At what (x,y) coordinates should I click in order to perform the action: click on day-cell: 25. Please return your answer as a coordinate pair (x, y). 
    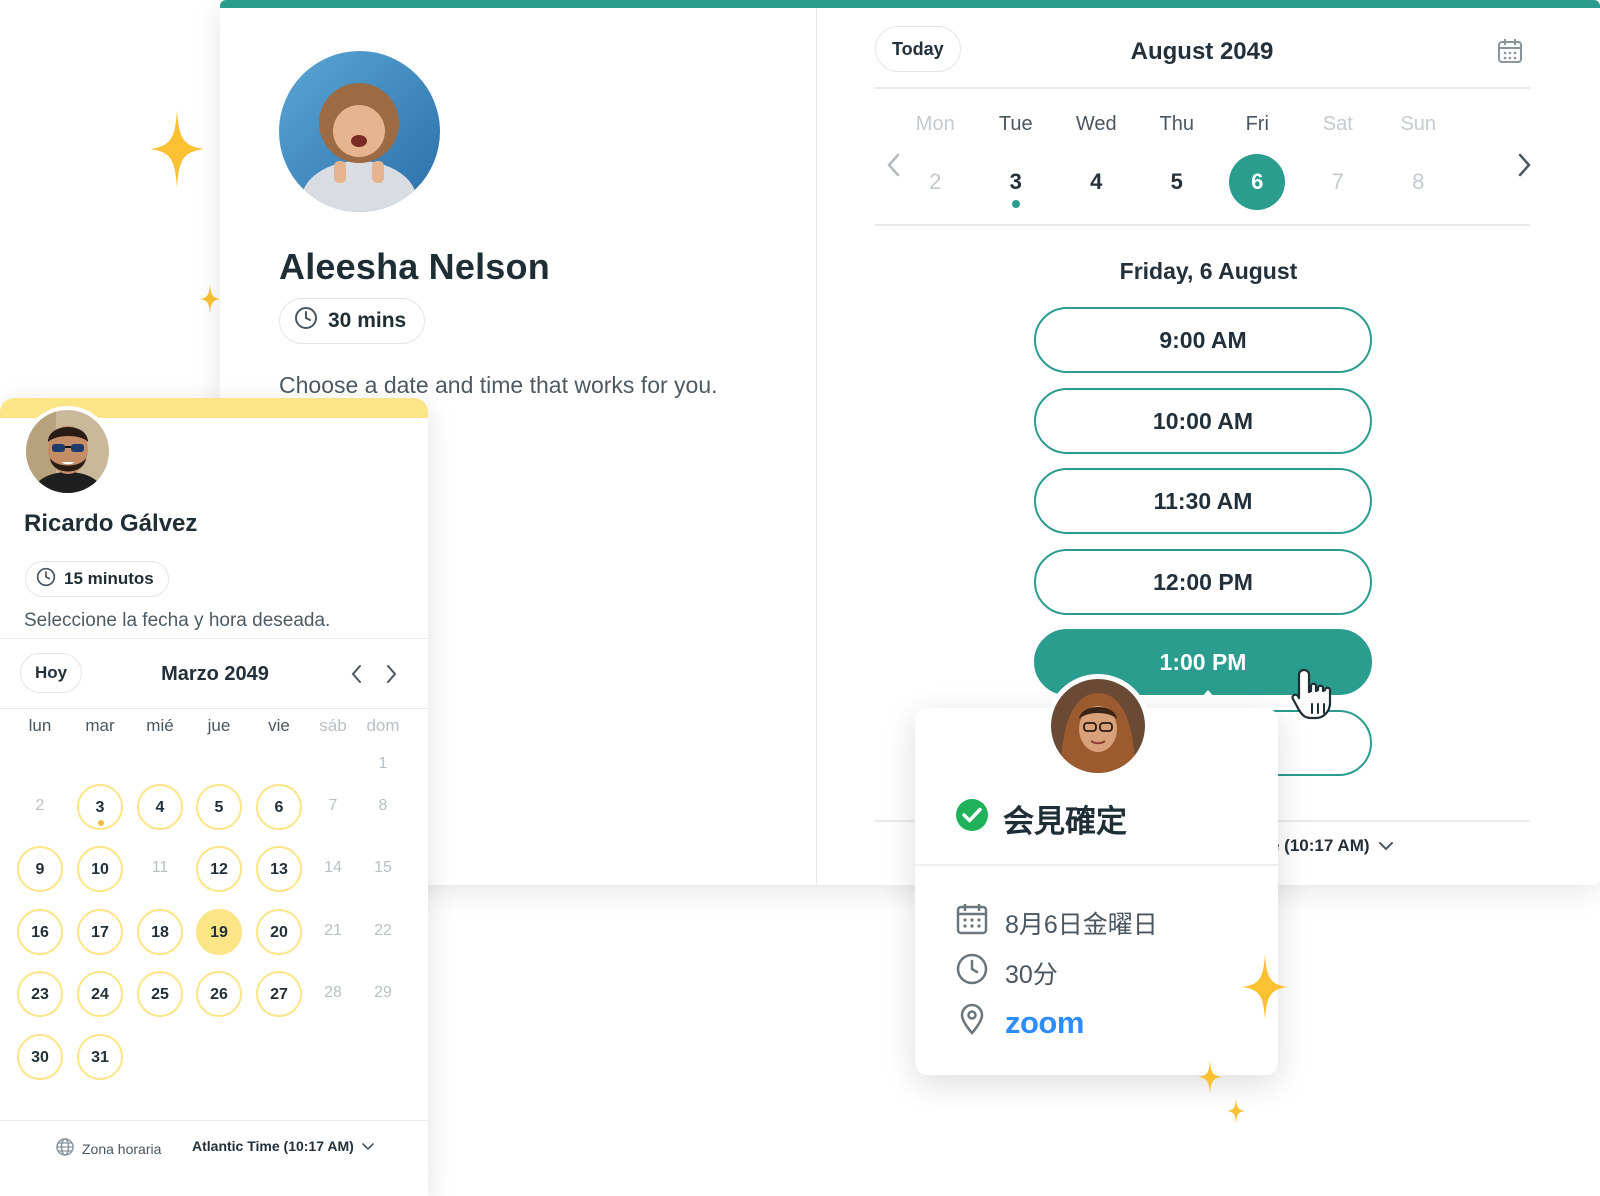
    Looking at the image, I should click on (160, 994).